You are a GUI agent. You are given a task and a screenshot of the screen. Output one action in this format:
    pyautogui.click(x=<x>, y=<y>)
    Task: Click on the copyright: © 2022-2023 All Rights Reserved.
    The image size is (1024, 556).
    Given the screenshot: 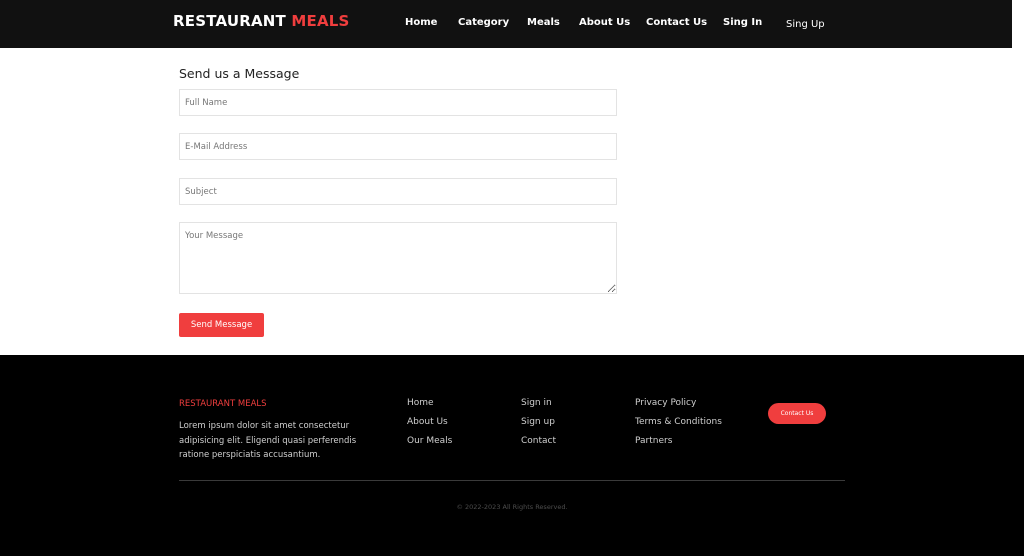 What is the action you would take?
    pyautogui.click(x=512, y=507)
    